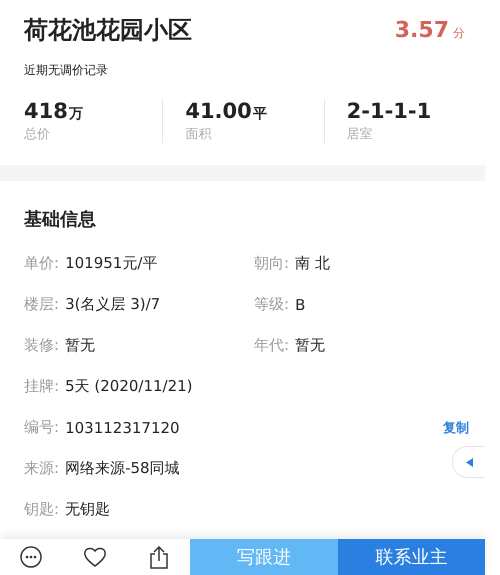 The image size is (500, 575). Describe the element at coordinates (264, 557) in the screenshot. I see `action-button: 写跟进` at that location.